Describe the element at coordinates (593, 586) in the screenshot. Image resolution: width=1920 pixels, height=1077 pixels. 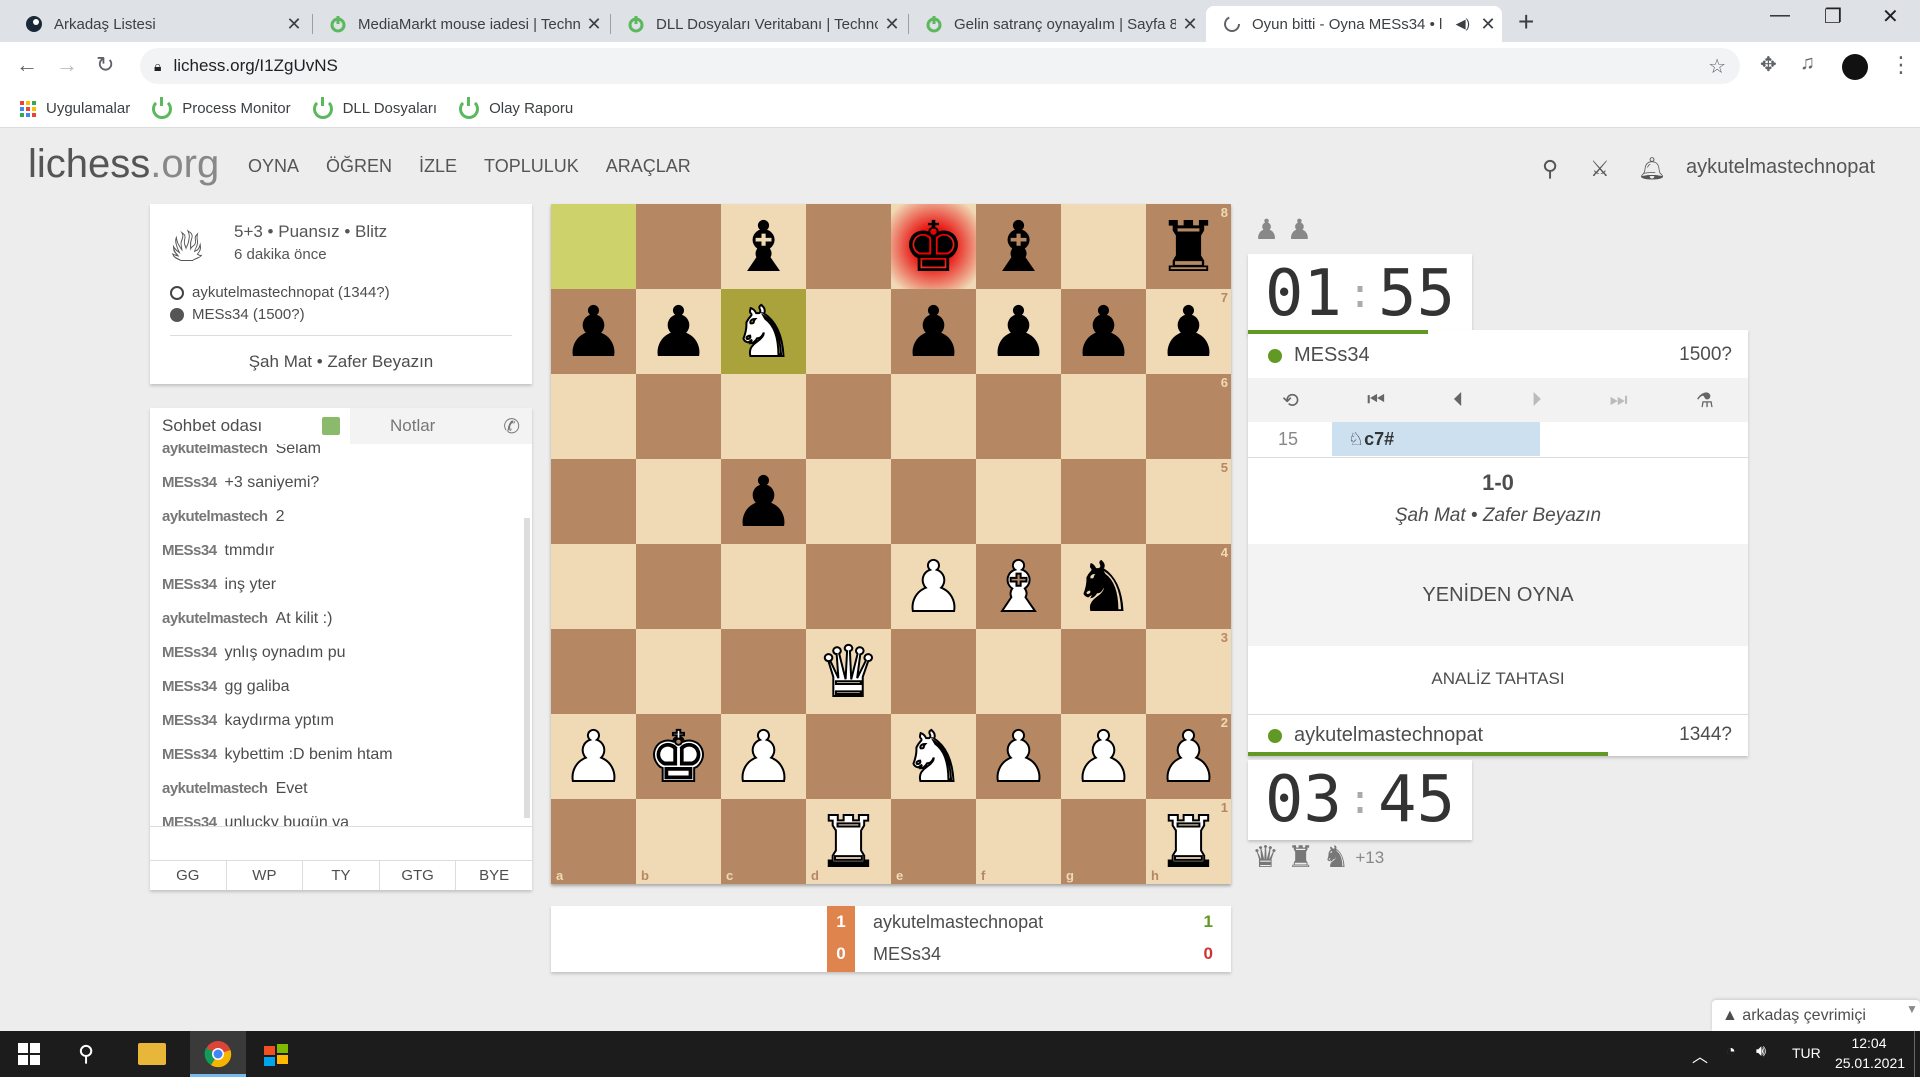
I see `square-a4` at that location.